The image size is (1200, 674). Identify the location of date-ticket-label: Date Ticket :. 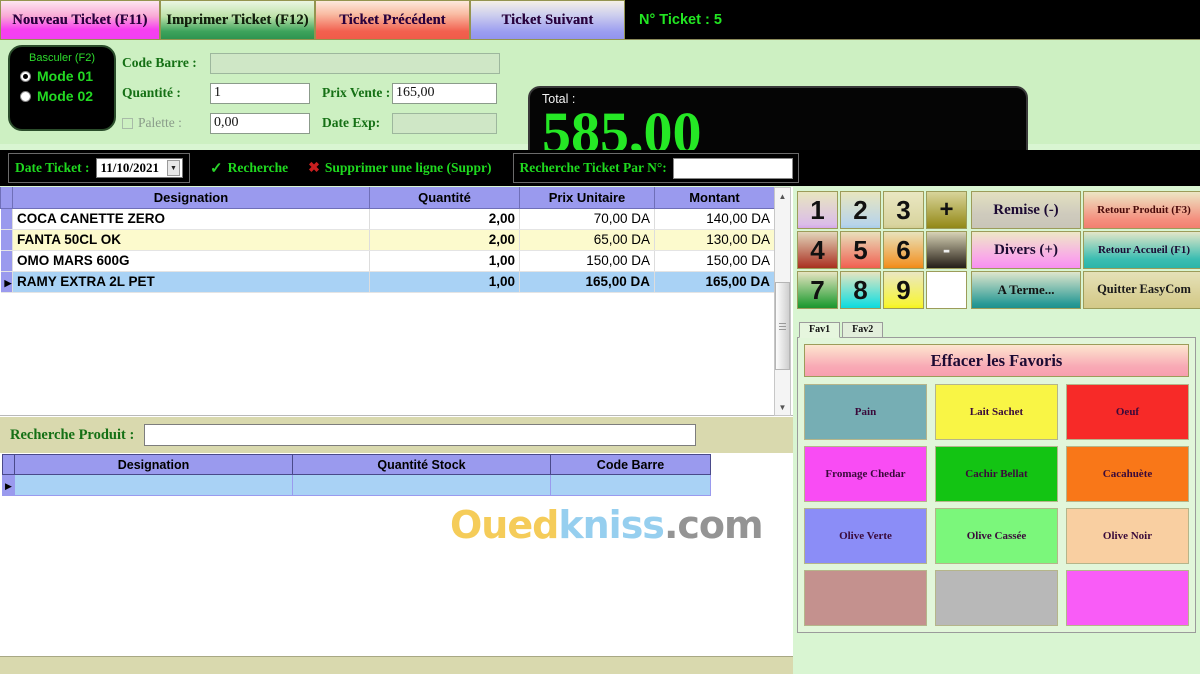
(52, 167).